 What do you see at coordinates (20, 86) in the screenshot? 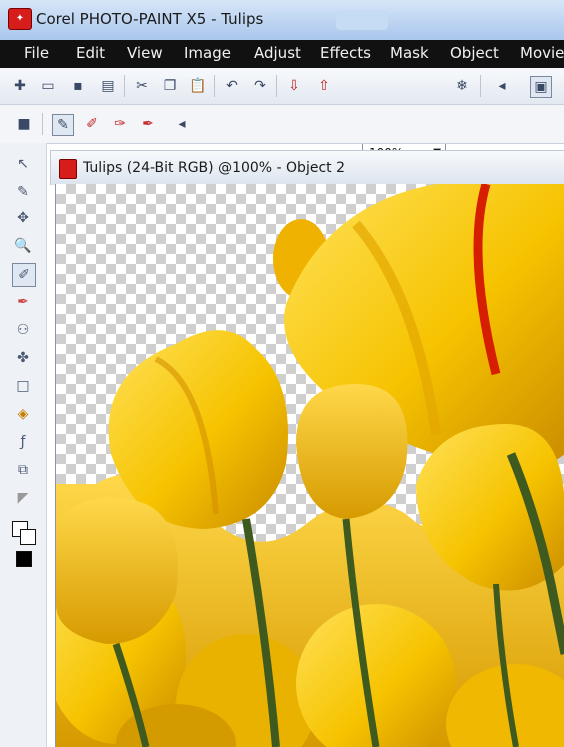
I see `new-icon: ✚` at bounding box center [20, 86].